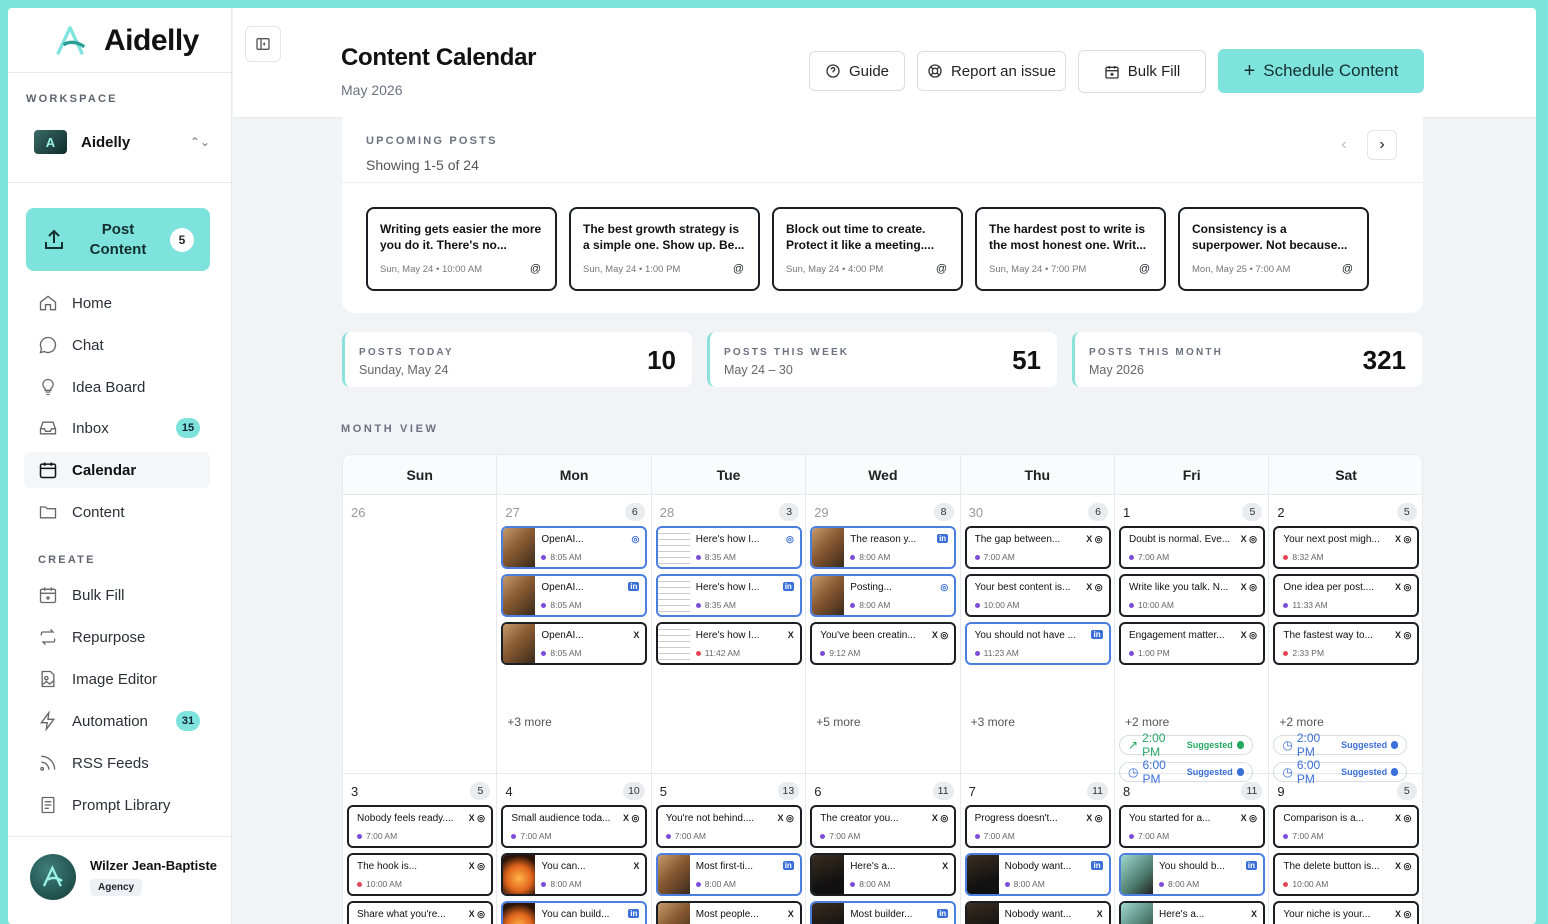 This screenshot has height=924, width=1548. What do you see at coordinates (1037, 595) in the screenshot?
I see `scheduled-post: Your best content is... 10:00 AM X ◎` at bounding box center [1037, 595].